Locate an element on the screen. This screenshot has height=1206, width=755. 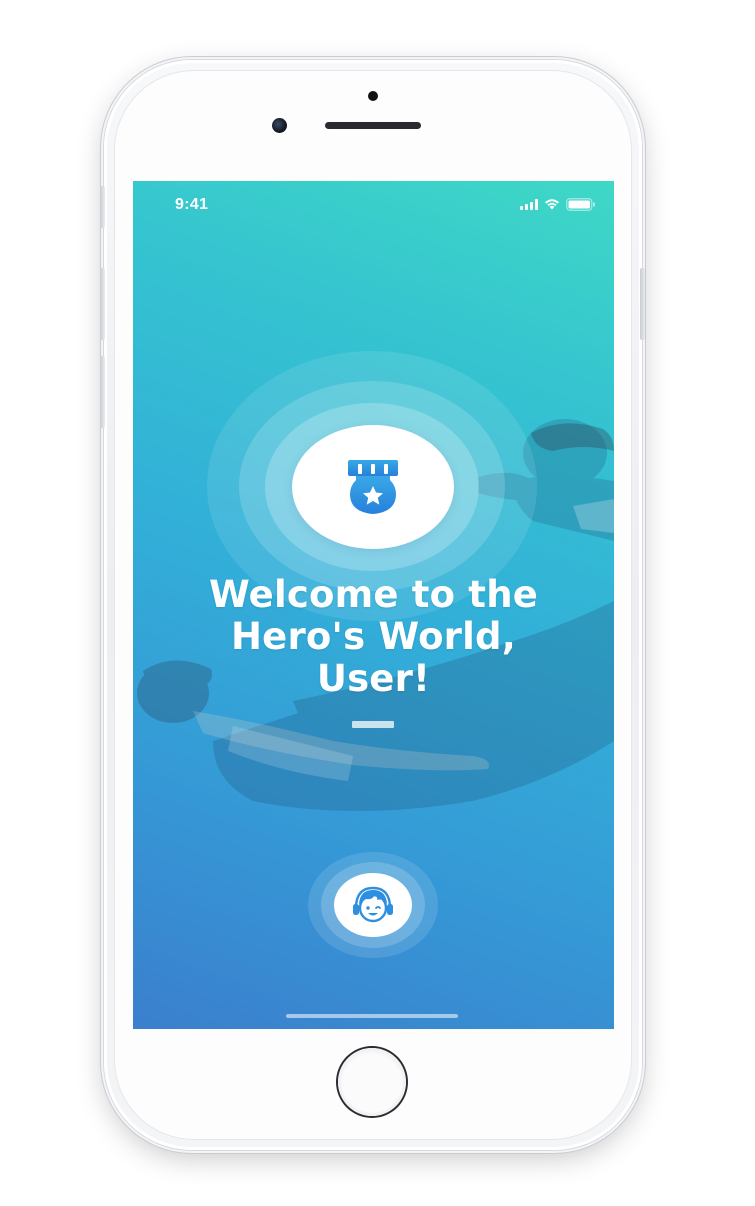
wifi-icon is located at coordinates (552, 204).